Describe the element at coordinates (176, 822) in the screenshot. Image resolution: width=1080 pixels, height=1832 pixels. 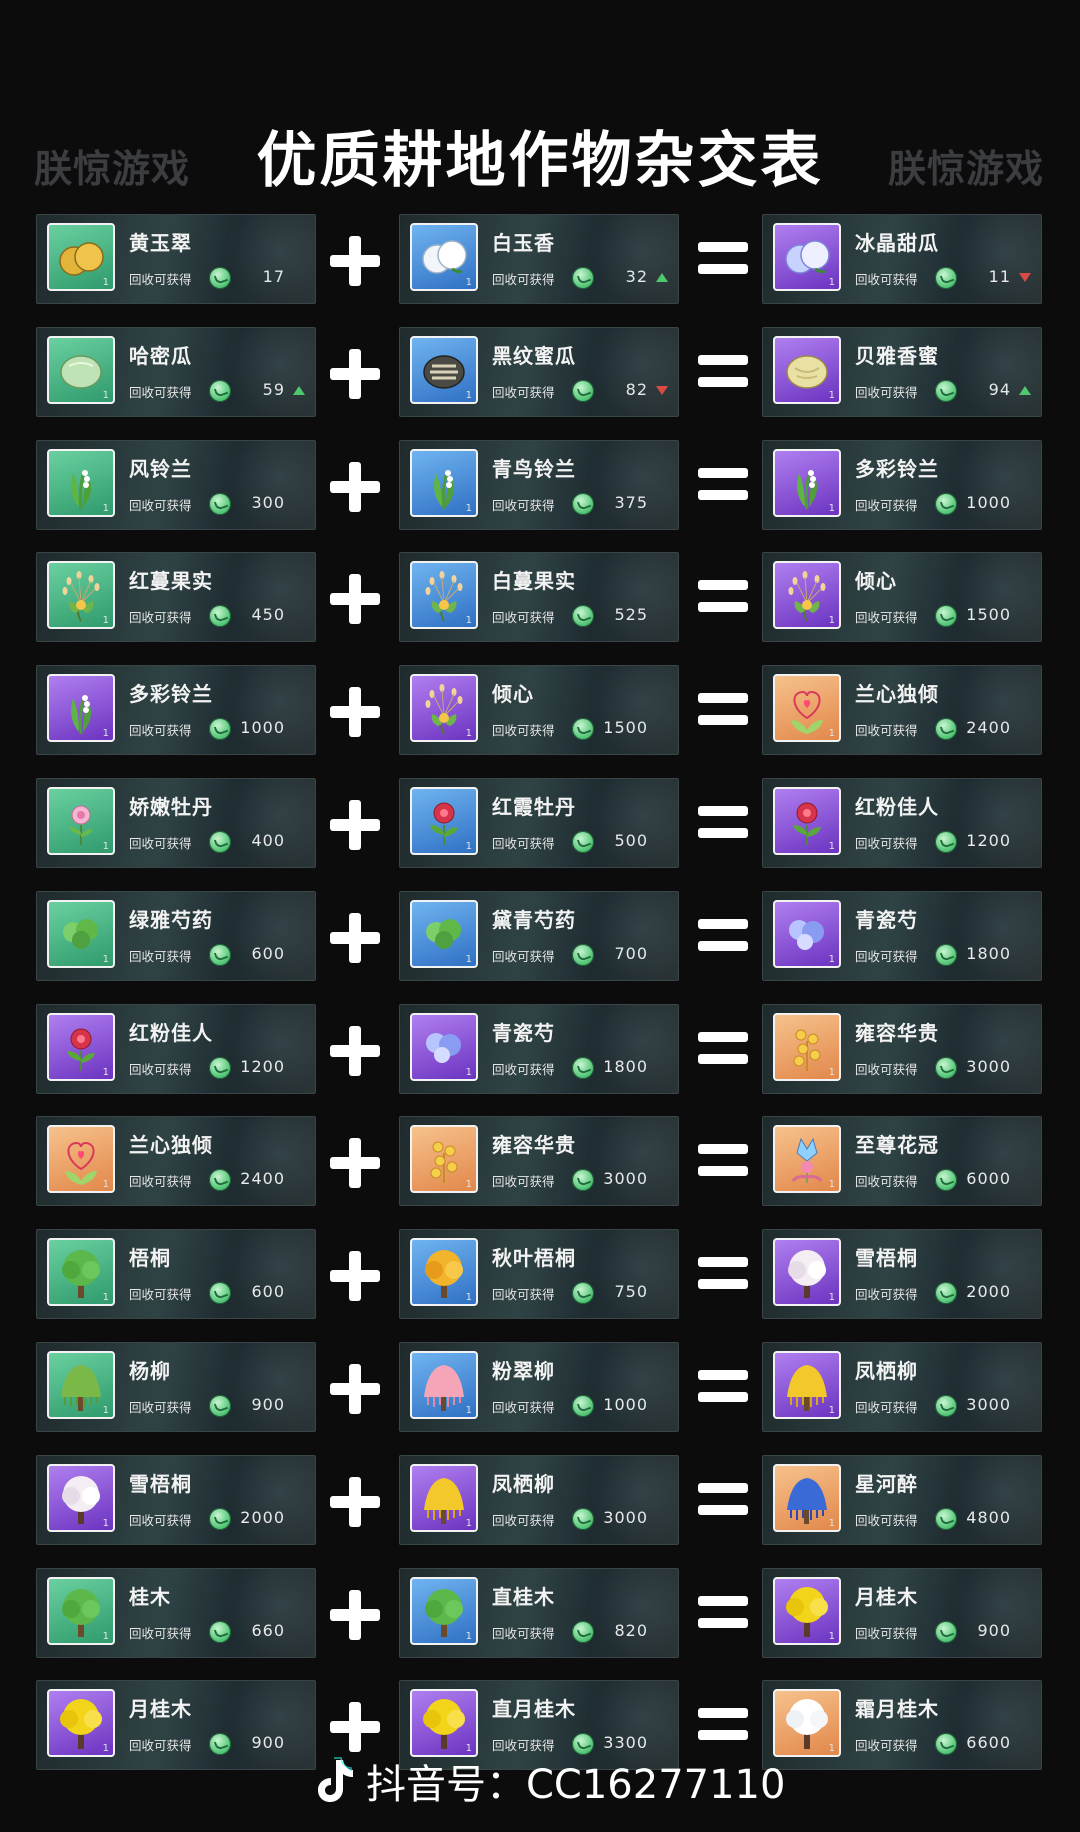
I see `crop-card: 1 娇嫩牡丹 回收可获得 400` at that location.